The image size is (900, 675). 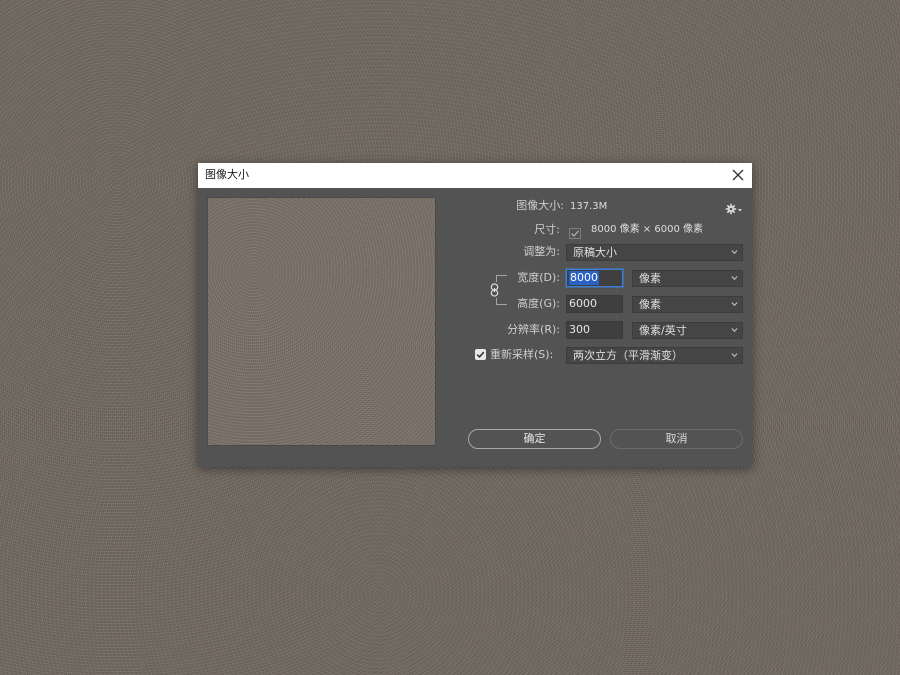 I want to click on ok-button: 确定, so click(x=534, y=439).